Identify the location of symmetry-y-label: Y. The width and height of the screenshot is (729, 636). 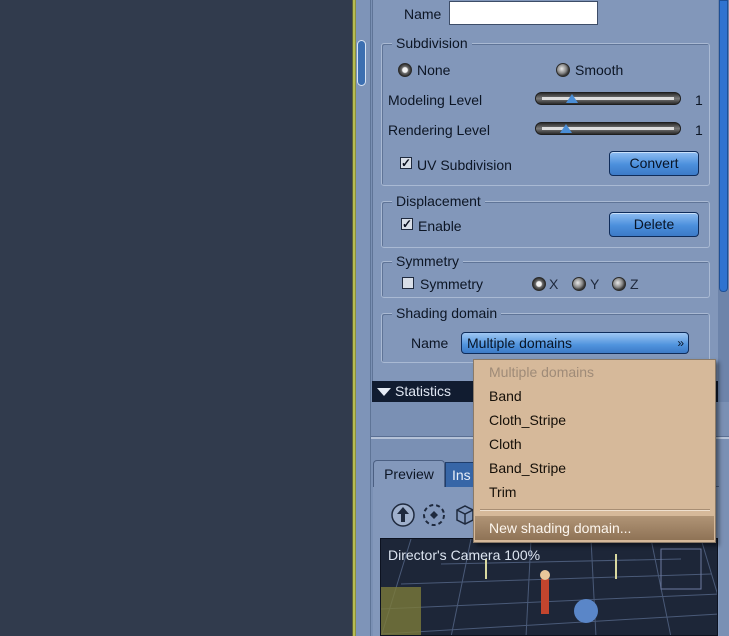
(595, 284).